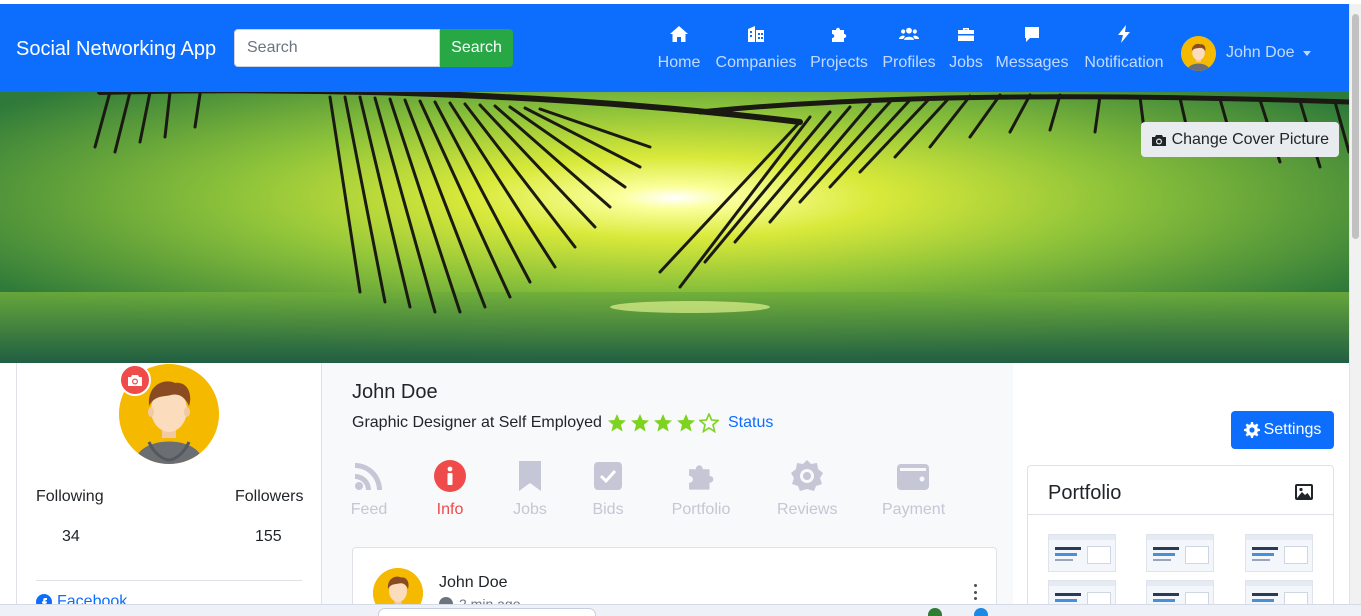 Image resolution: width=1361 pixels, height=616 pixels. What do you see at coordinates (1304, 492) in the screenshot?
I see `image-icon` at bounding box center [1304, 492].